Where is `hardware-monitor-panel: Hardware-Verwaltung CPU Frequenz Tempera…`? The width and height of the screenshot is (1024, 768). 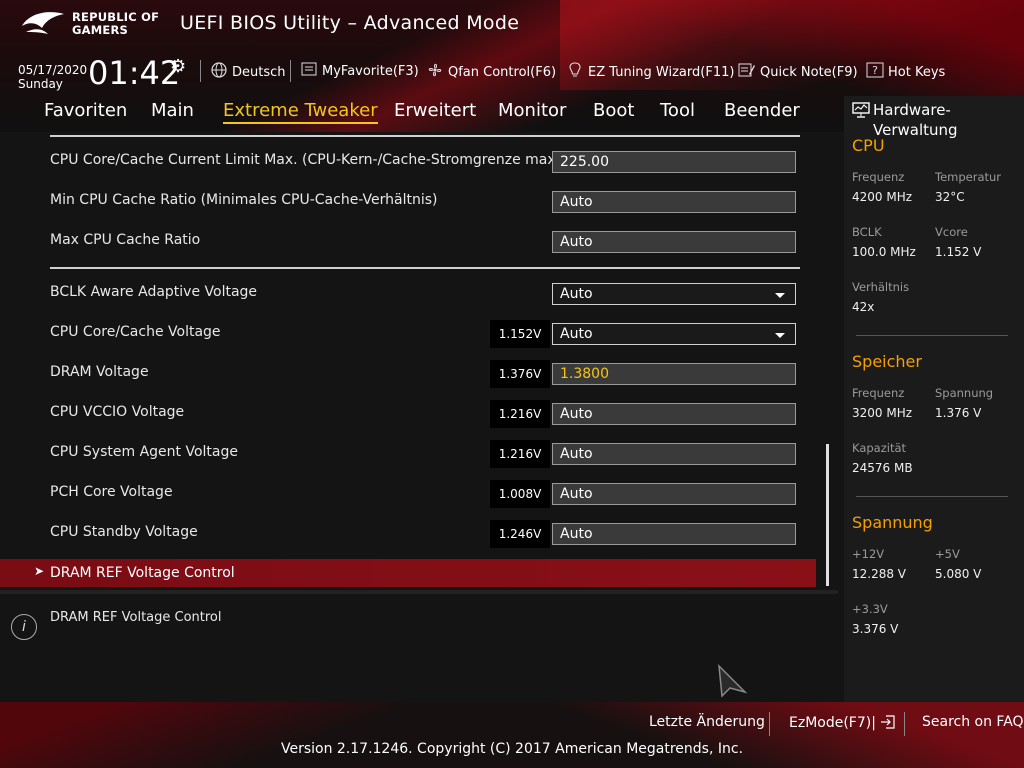 hardware-monitor-panel: Hardware-Verwaltung CPU Frequenz Tempera… is located at coordinates (934, 399).